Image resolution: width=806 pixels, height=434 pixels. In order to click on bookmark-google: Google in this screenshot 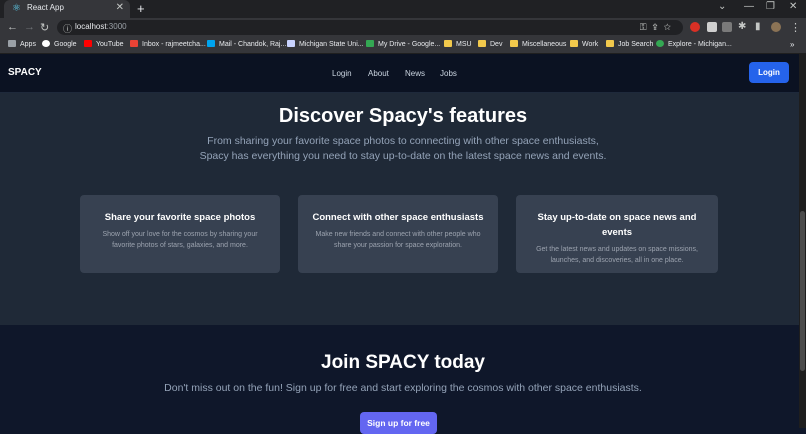, I will do `click(59, 44)`.